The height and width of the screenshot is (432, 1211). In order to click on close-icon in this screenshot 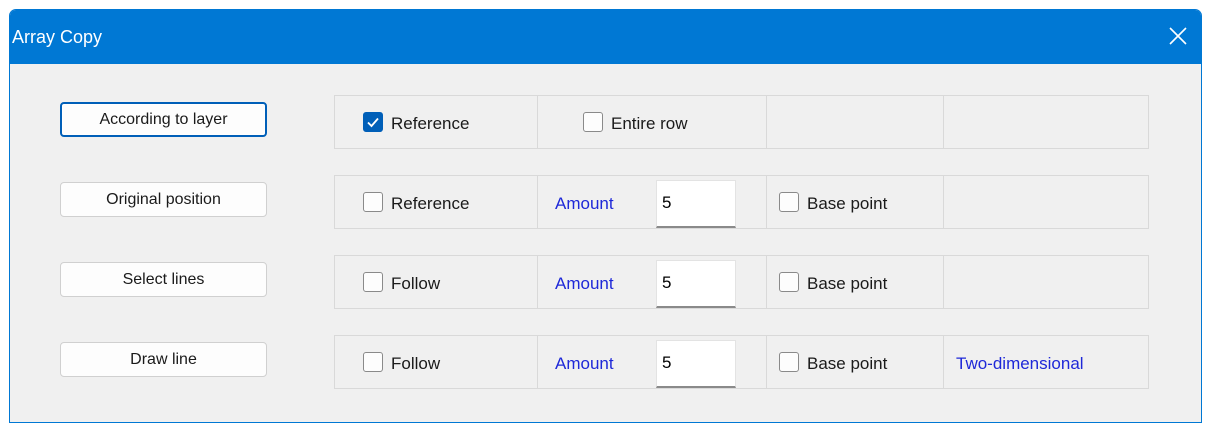, I will do `click(1178, 36)`.